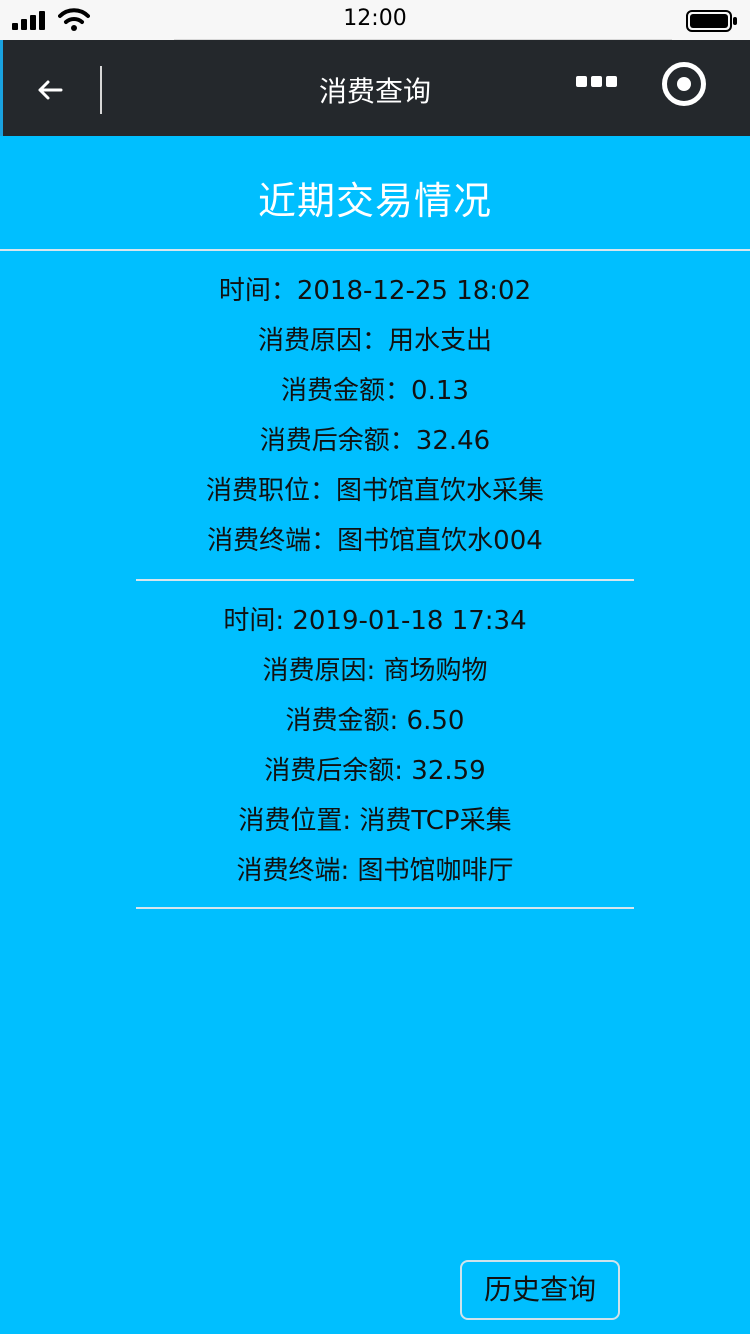 This screenshot has height=1334, width=750. What do you see at coordinates (375, 250) in the screenshot?
I see `heading-divider` at bounding box center [375, 250].